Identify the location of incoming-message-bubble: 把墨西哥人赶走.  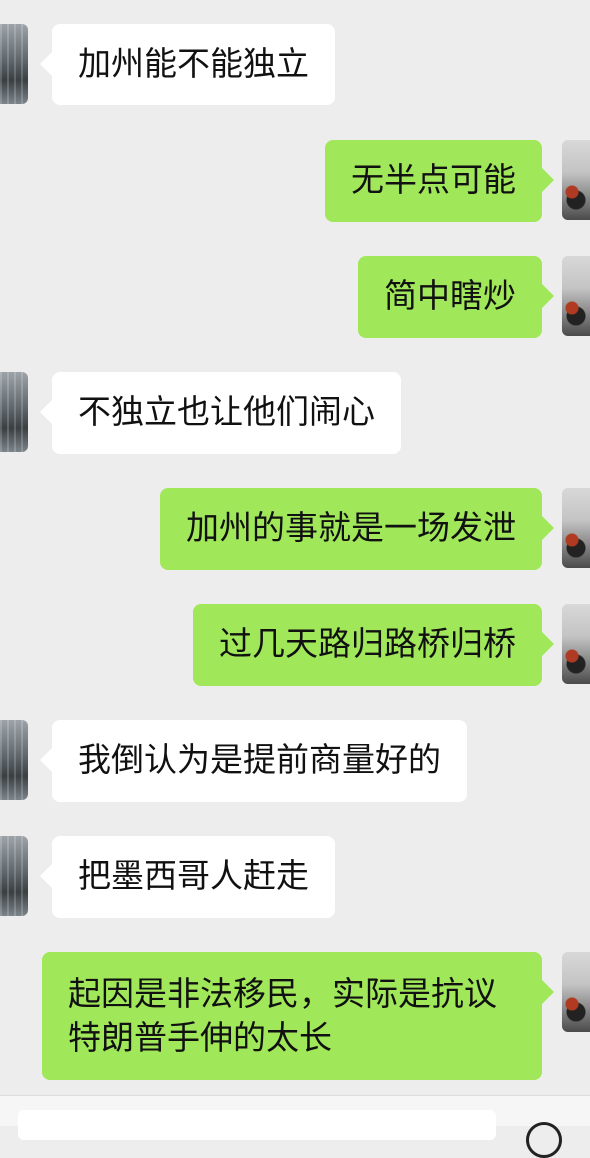
(187, 877).